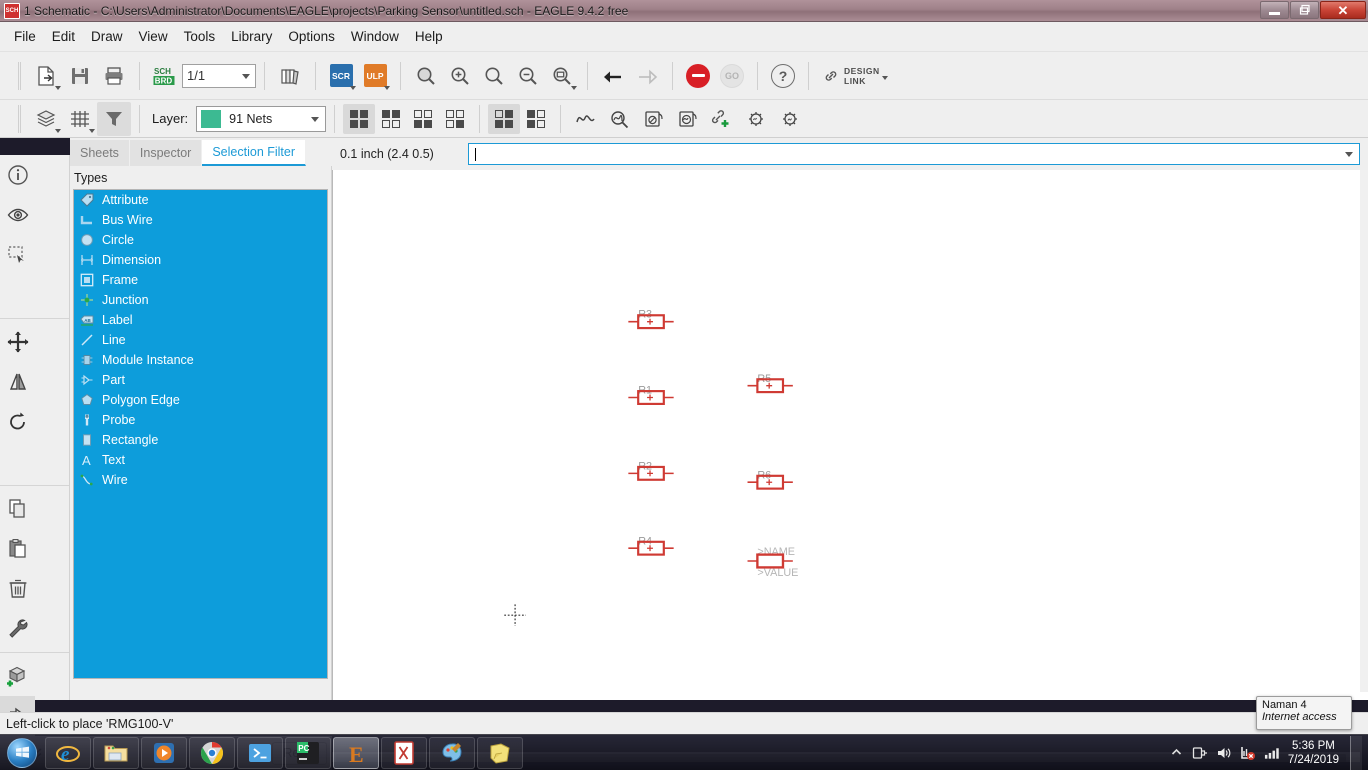 This screenshot has width=1368, height=770. What do you see at coordinates (1349, 154) in the screenshot?
I see `chevron-down-icon` at bounding box center [1349, 154].